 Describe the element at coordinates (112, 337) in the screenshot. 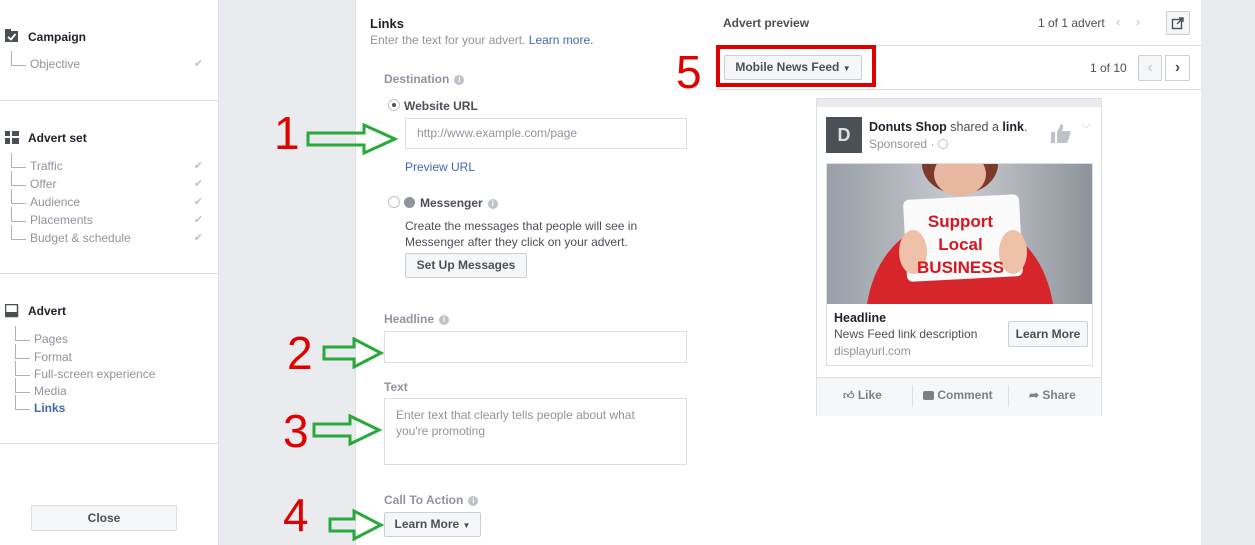

I see `nav-item-pages: Pages` at that location.